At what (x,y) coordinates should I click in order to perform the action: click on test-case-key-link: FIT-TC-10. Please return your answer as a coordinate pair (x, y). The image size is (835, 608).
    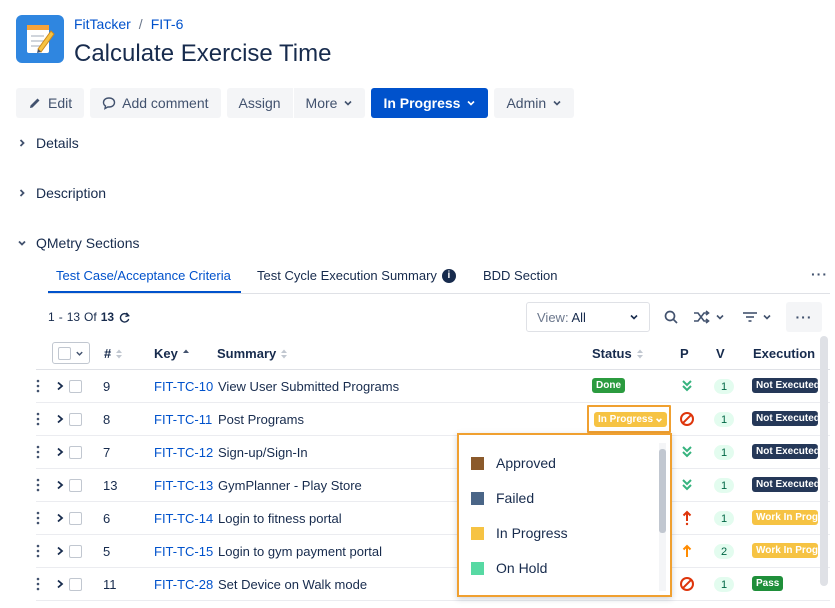
    Looking at the image, I should click on (183, 386).